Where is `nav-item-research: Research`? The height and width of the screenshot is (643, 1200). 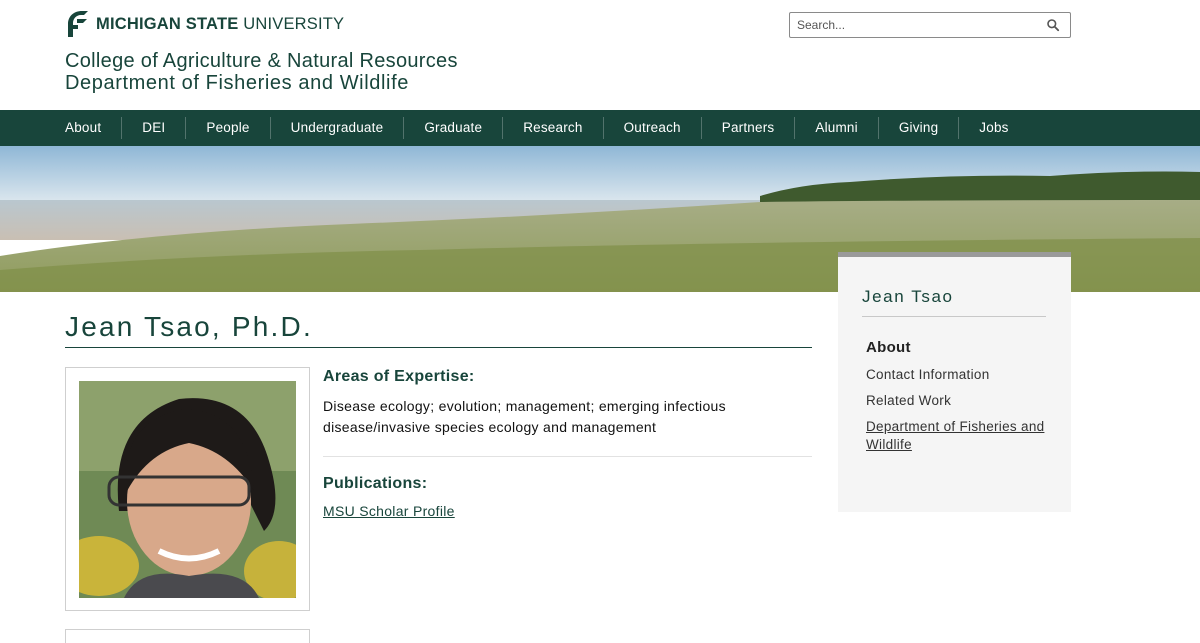
nav-item-research: Research is located at coordinates (553, 128).